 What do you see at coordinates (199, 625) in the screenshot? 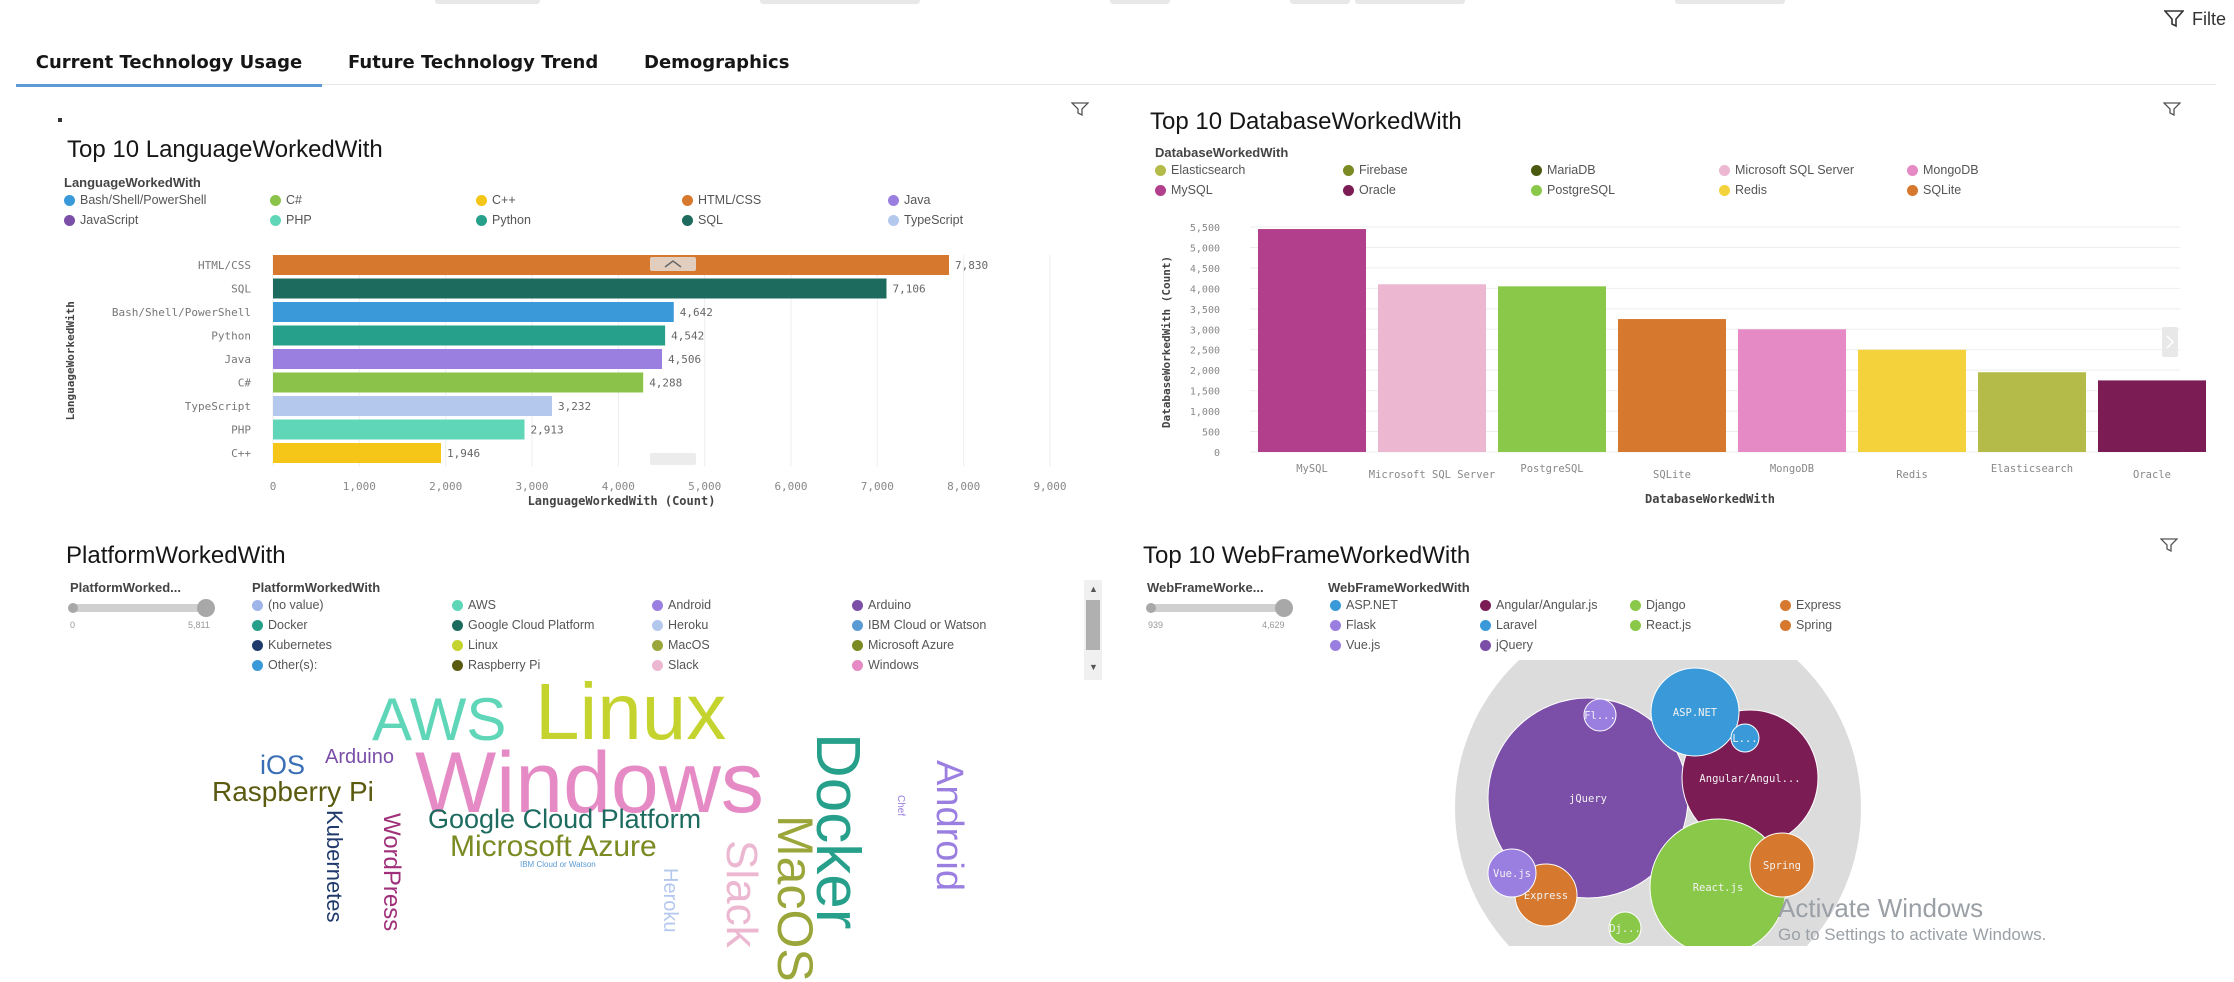
I see `platform-slider-max: 5,811` at bounding box center [199, 625].